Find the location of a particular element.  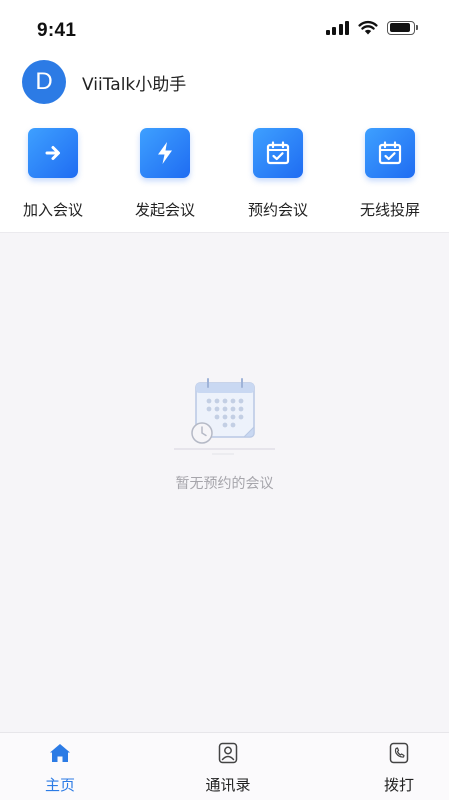

join-meeting-button: 加入会议 is located at coordinates (53, 174).